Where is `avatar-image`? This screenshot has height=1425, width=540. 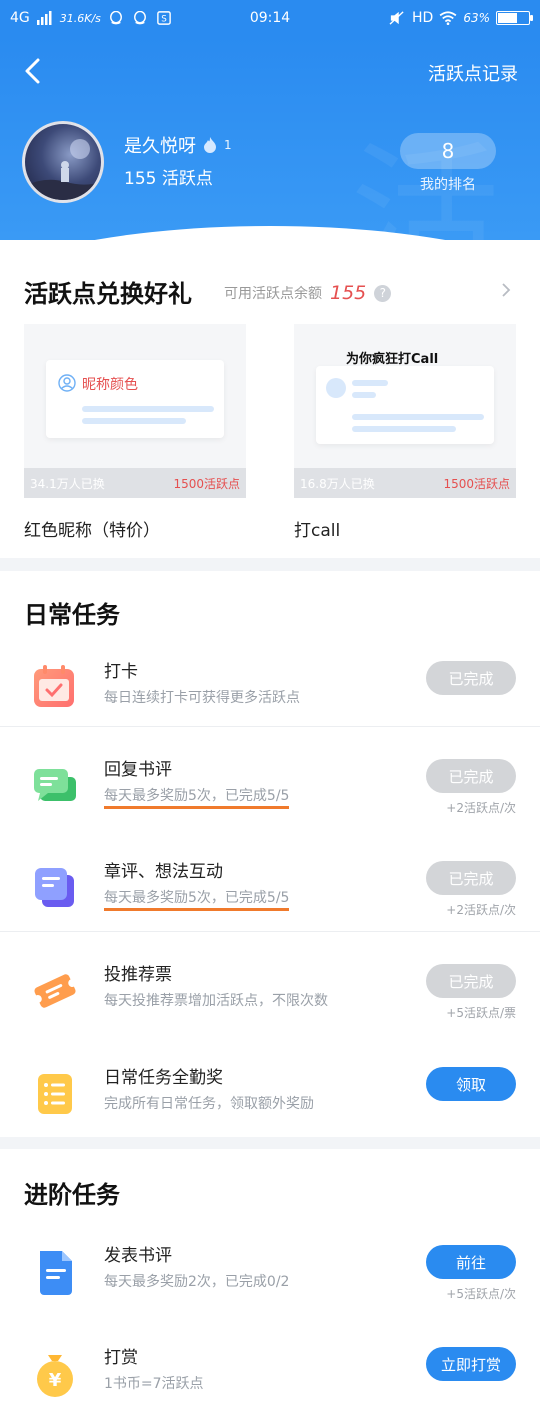
avatar-image is located at coordinates (63, 169).